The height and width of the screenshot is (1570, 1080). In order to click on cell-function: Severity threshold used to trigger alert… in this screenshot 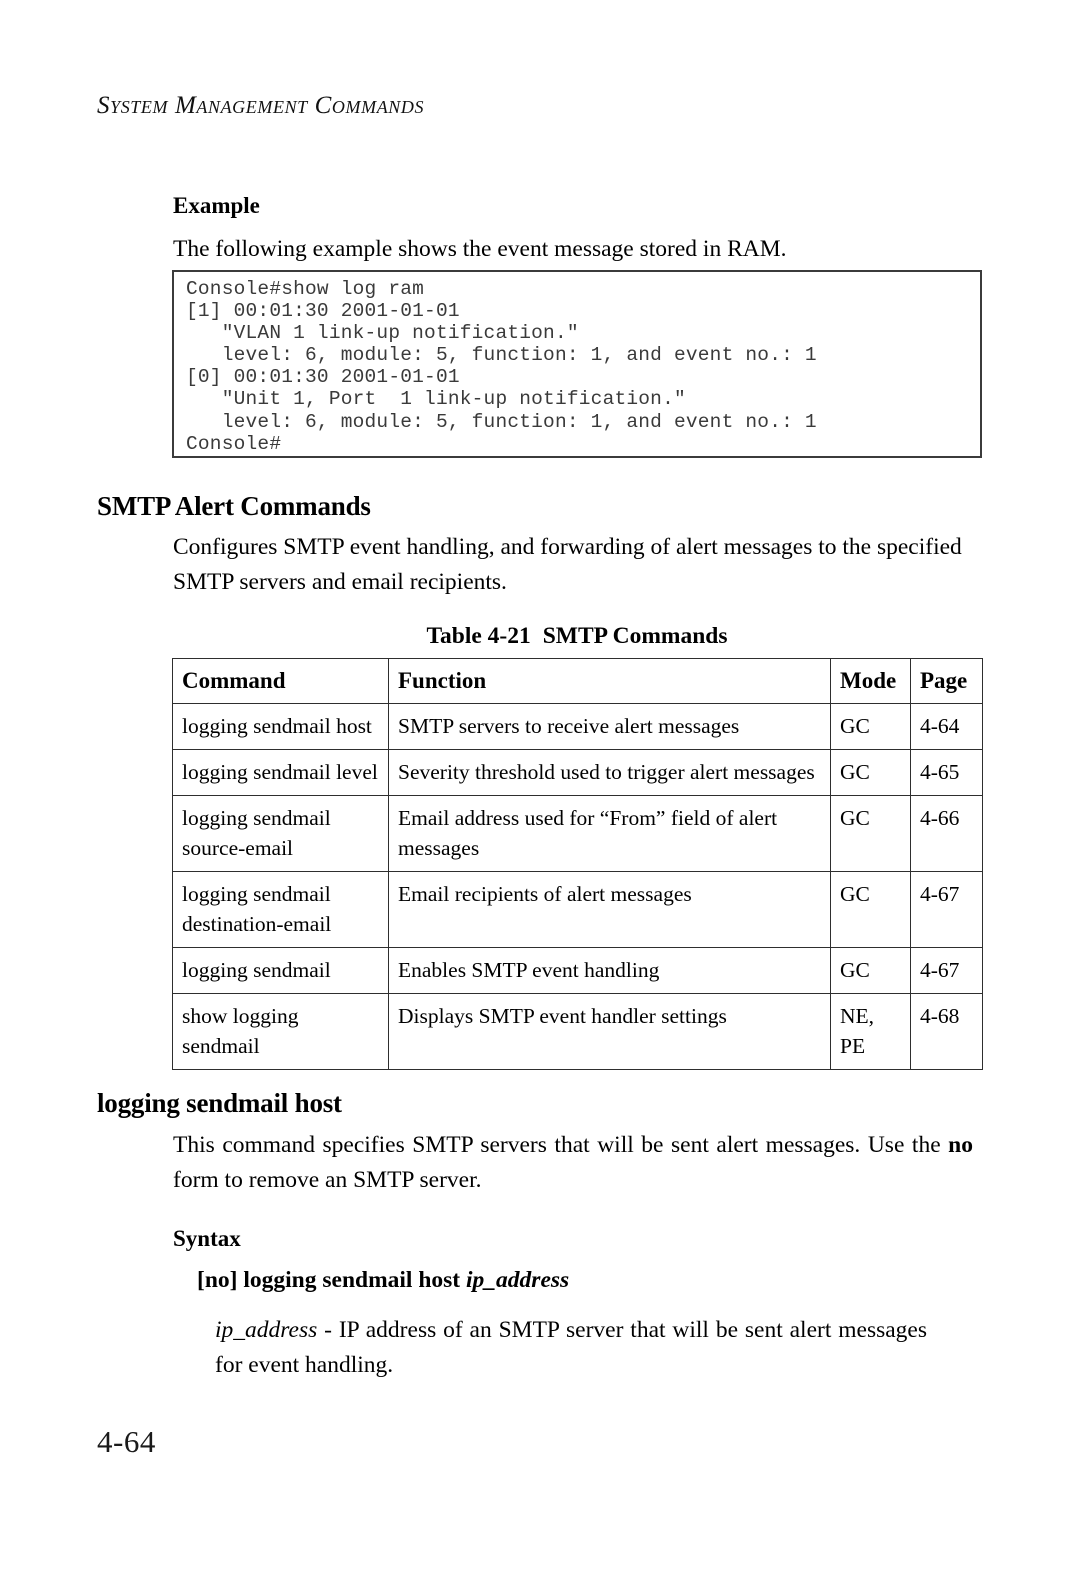, I will do `click(609, 772)`.